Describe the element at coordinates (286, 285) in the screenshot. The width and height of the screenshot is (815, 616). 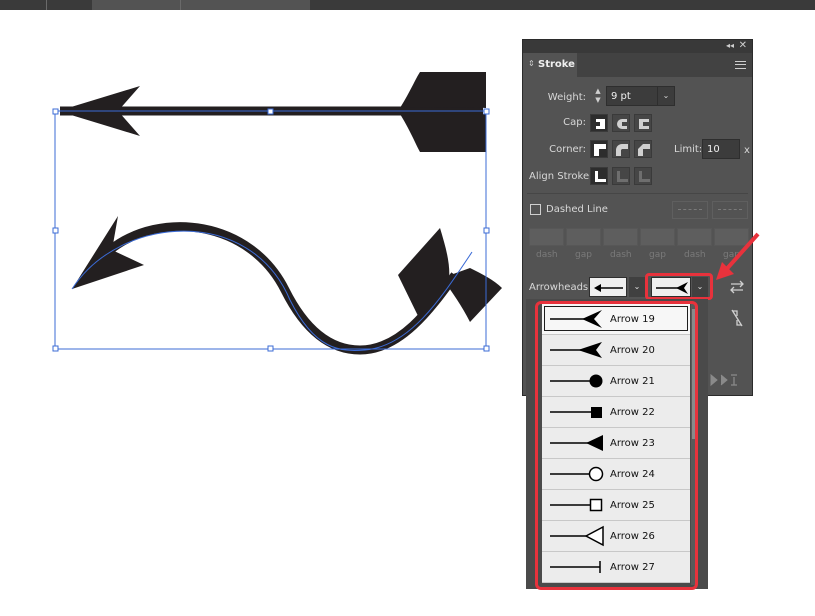
I see `curved-arrow-artwork` at that location.